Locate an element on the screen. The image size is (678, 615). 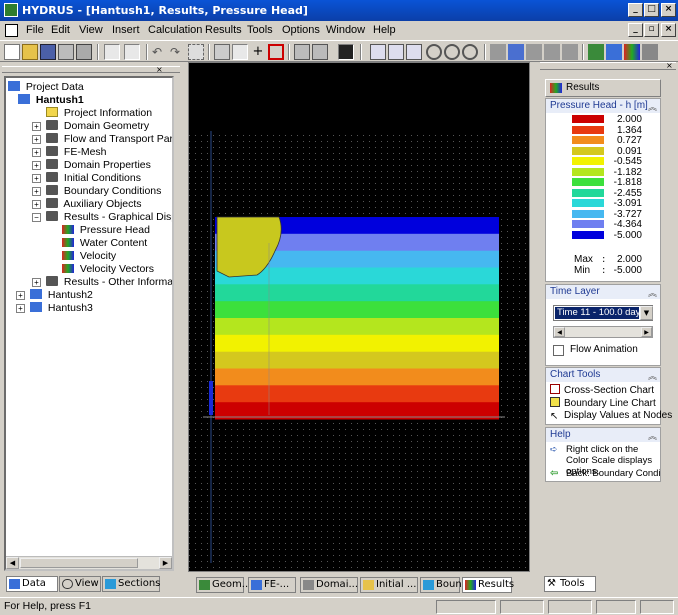
zoom-window-icon is located at coordinates (378, 52).